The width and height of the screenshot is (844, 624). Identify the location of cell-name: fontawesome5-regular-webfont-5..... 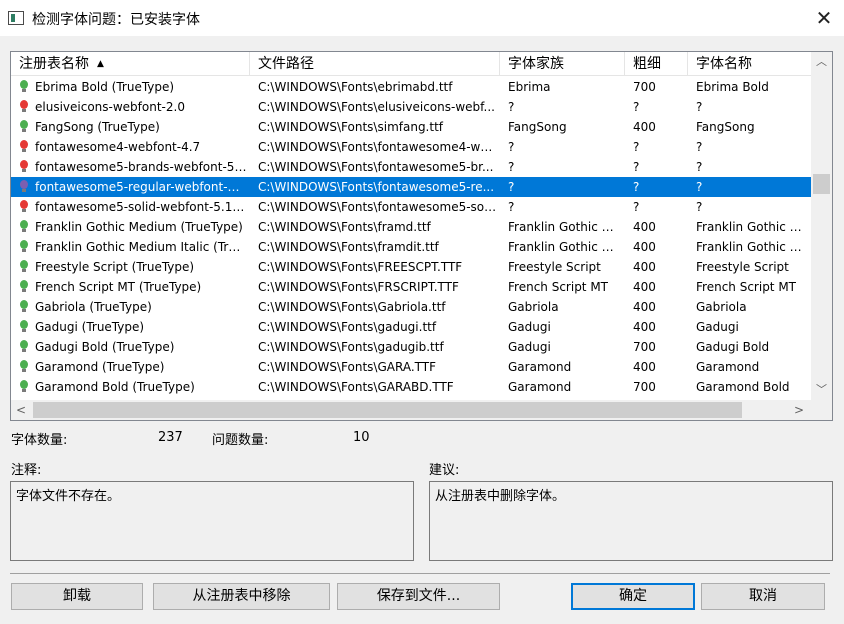
(141, 187).